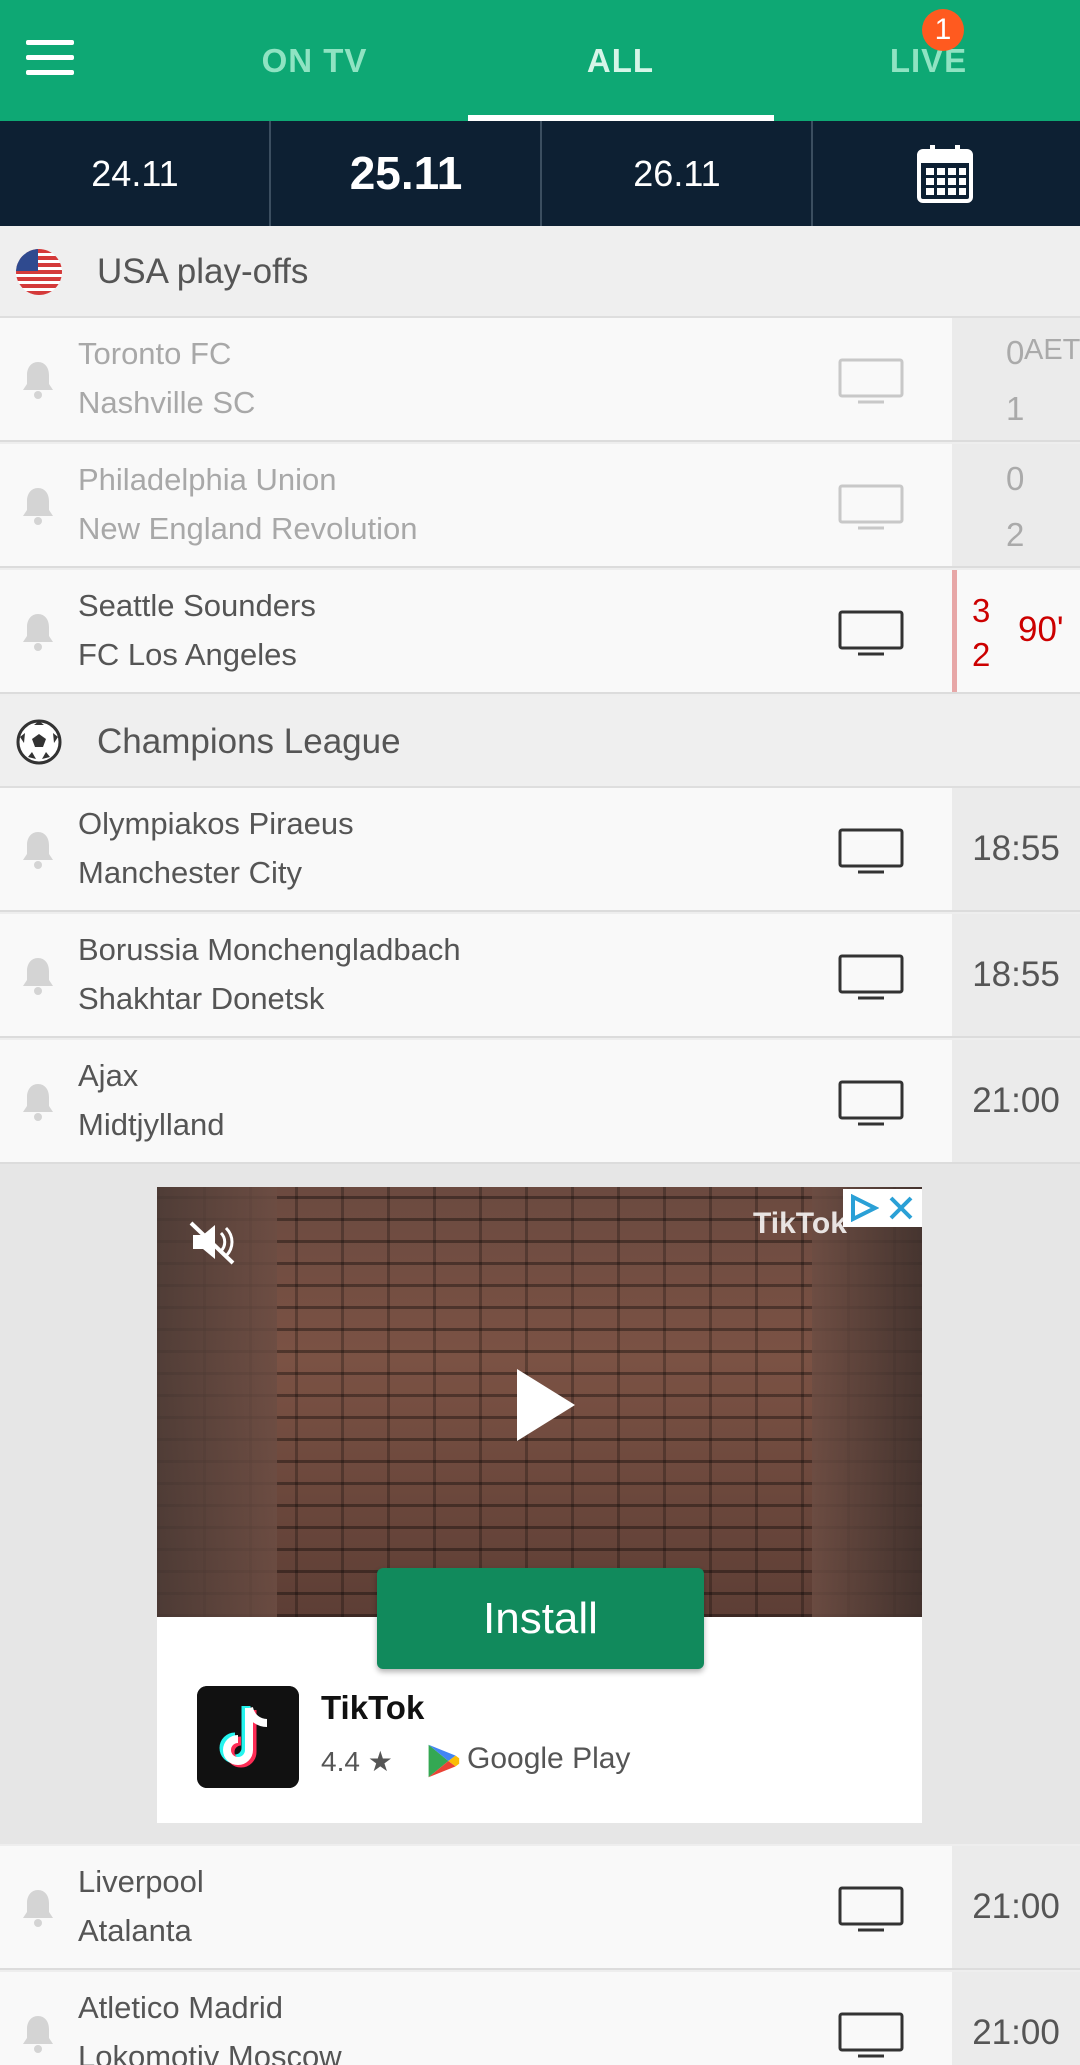 The height and width of the screenshot is (2065, 1080). I want to click on play-icon, so click(546, 1405).